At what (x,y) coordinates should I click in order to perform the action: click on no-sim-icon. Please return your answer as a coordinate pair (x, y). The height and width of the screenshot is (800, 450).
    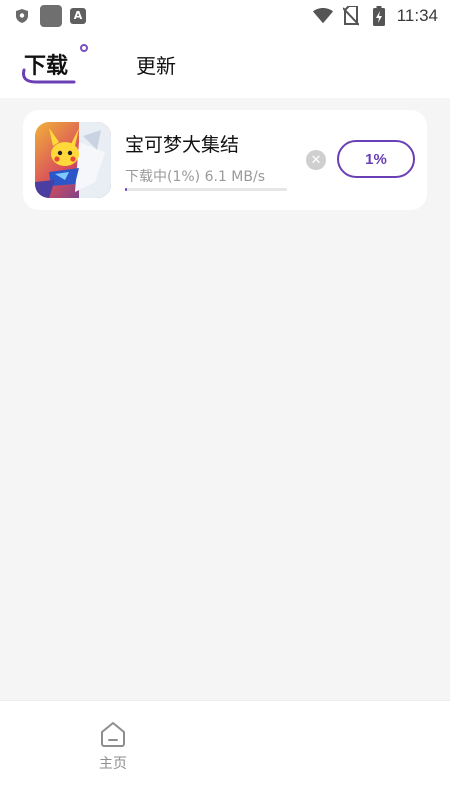
    Looking at the image, I should click on (351, 16).